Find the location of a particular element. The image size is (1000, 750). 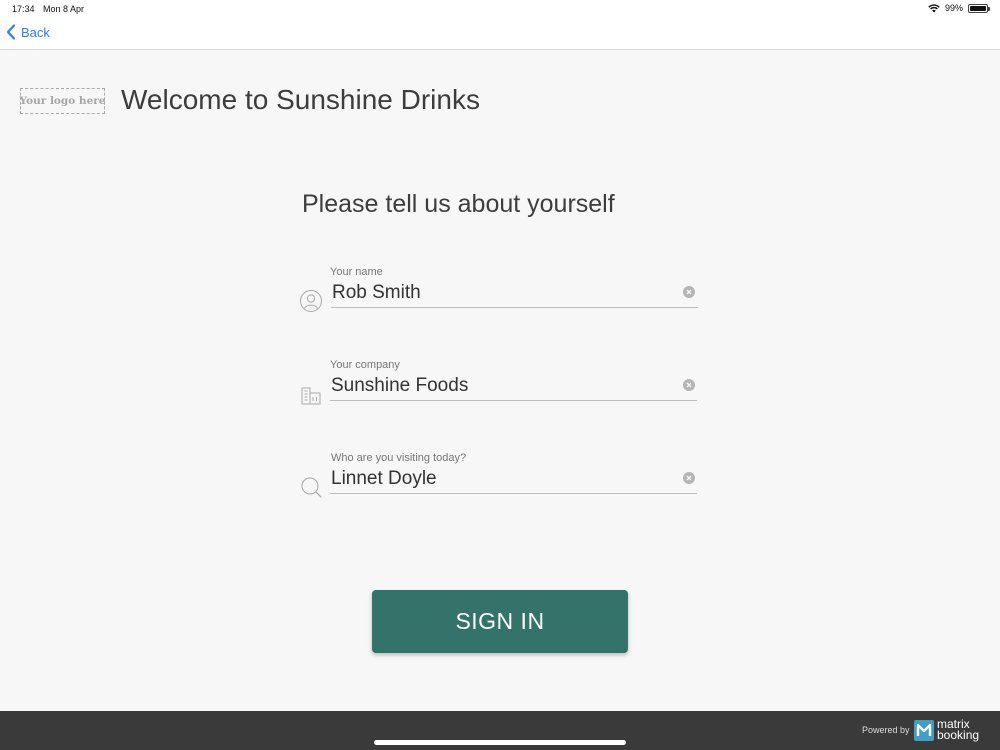

company-label: Your company is located at coordinates (365, 365).